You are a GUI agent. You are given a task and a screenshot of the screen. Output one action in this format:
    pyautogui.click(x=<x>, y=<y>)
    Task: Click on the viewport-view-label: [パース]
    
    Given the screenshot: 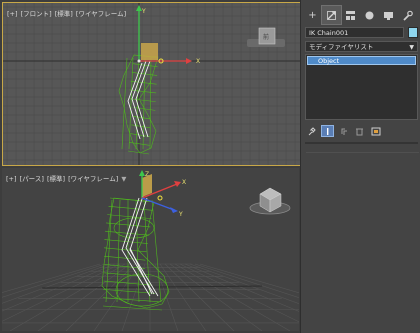 What is the action you would take?
    pyautogui.click(x=32, y=179)
    